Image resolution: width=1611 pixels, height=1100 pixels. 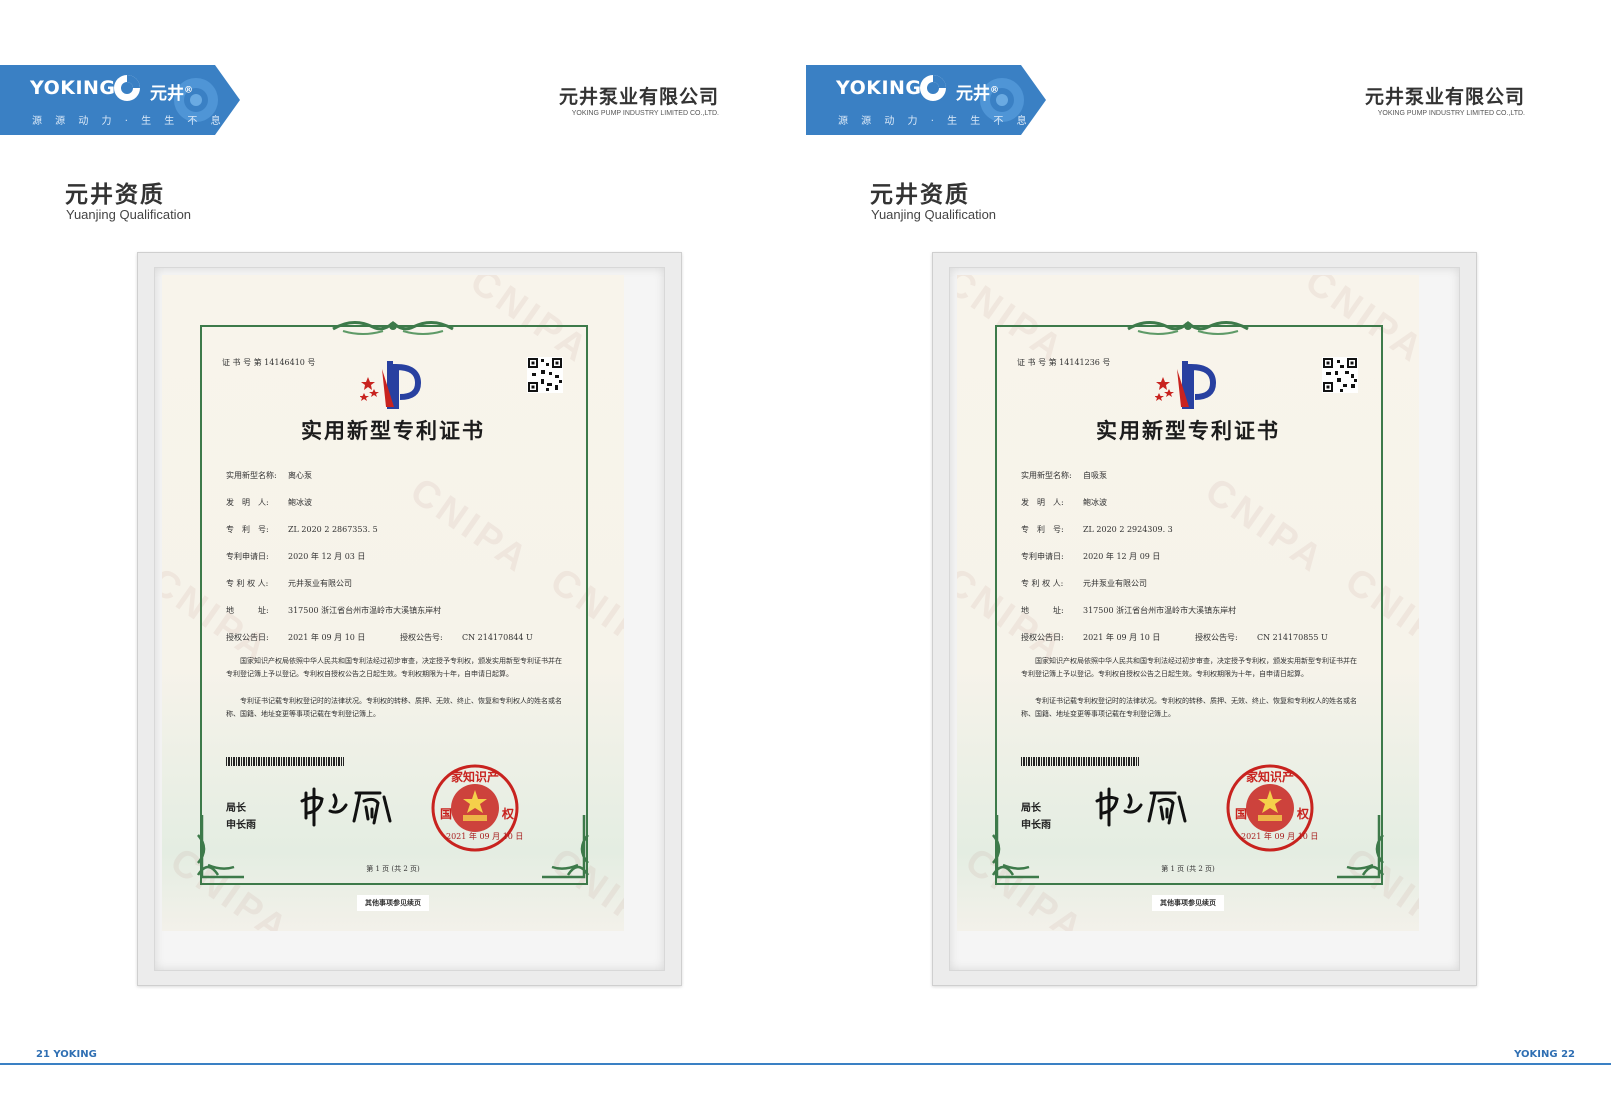 What do you see at coordinates (1097, 529) in the screenshot?
I see `field-patent-number: 专 利 号: ZL 2020 2 2924309. 3` at bounding box center [1097, 529].